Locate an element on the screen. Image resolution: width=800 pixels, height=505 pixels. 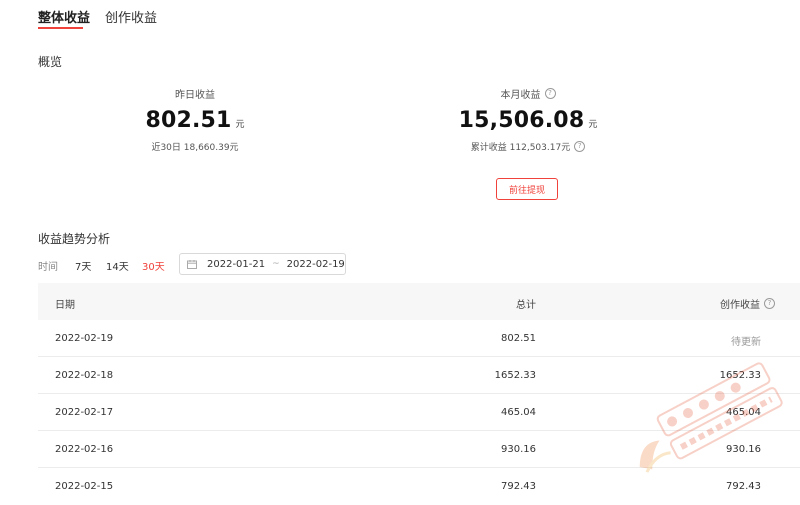
column-total: 总计 is located at coordinates (526, 303).